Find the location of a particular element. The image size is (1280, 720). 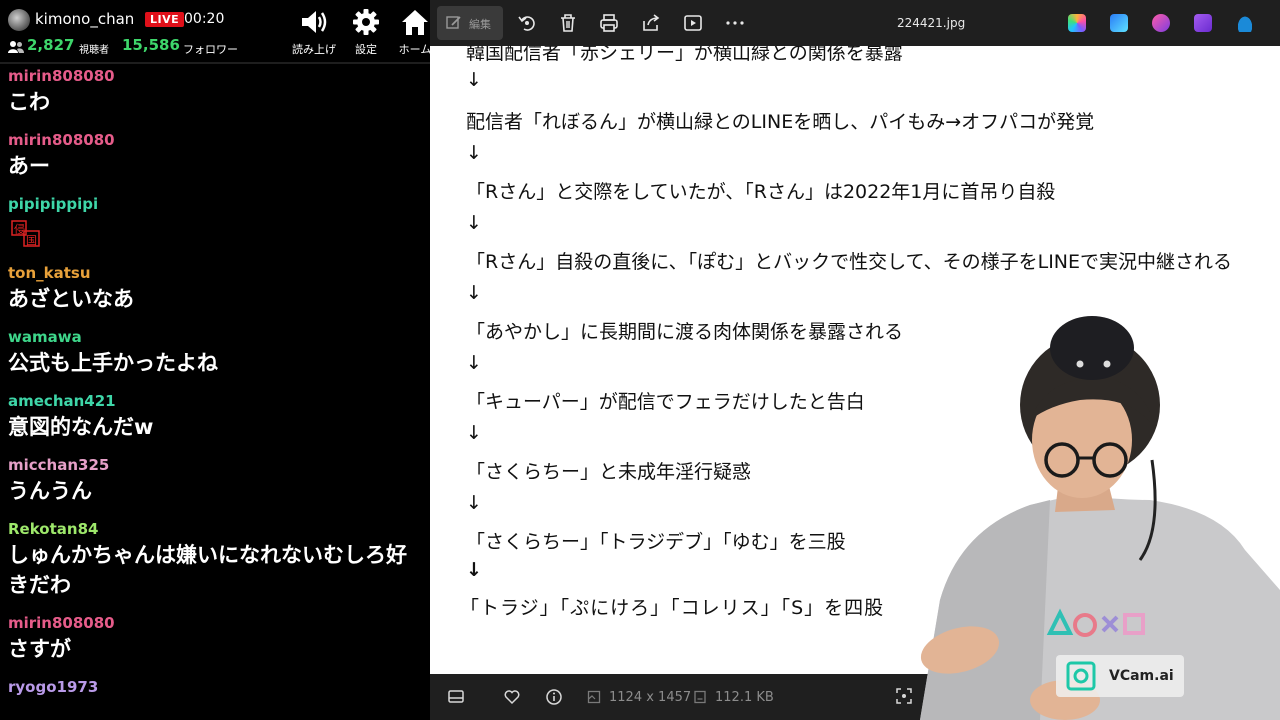

viewer-toolbar: 編集 224421.jpg is located at coordinates (855, 23).